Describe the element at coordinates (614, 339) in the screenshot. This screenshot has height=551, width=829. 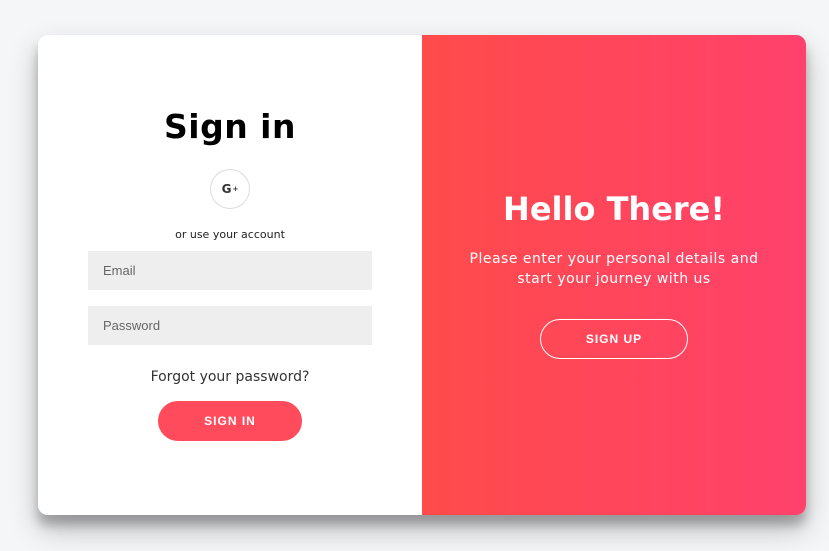
I see `signup-button: SIGN UP` at that location.